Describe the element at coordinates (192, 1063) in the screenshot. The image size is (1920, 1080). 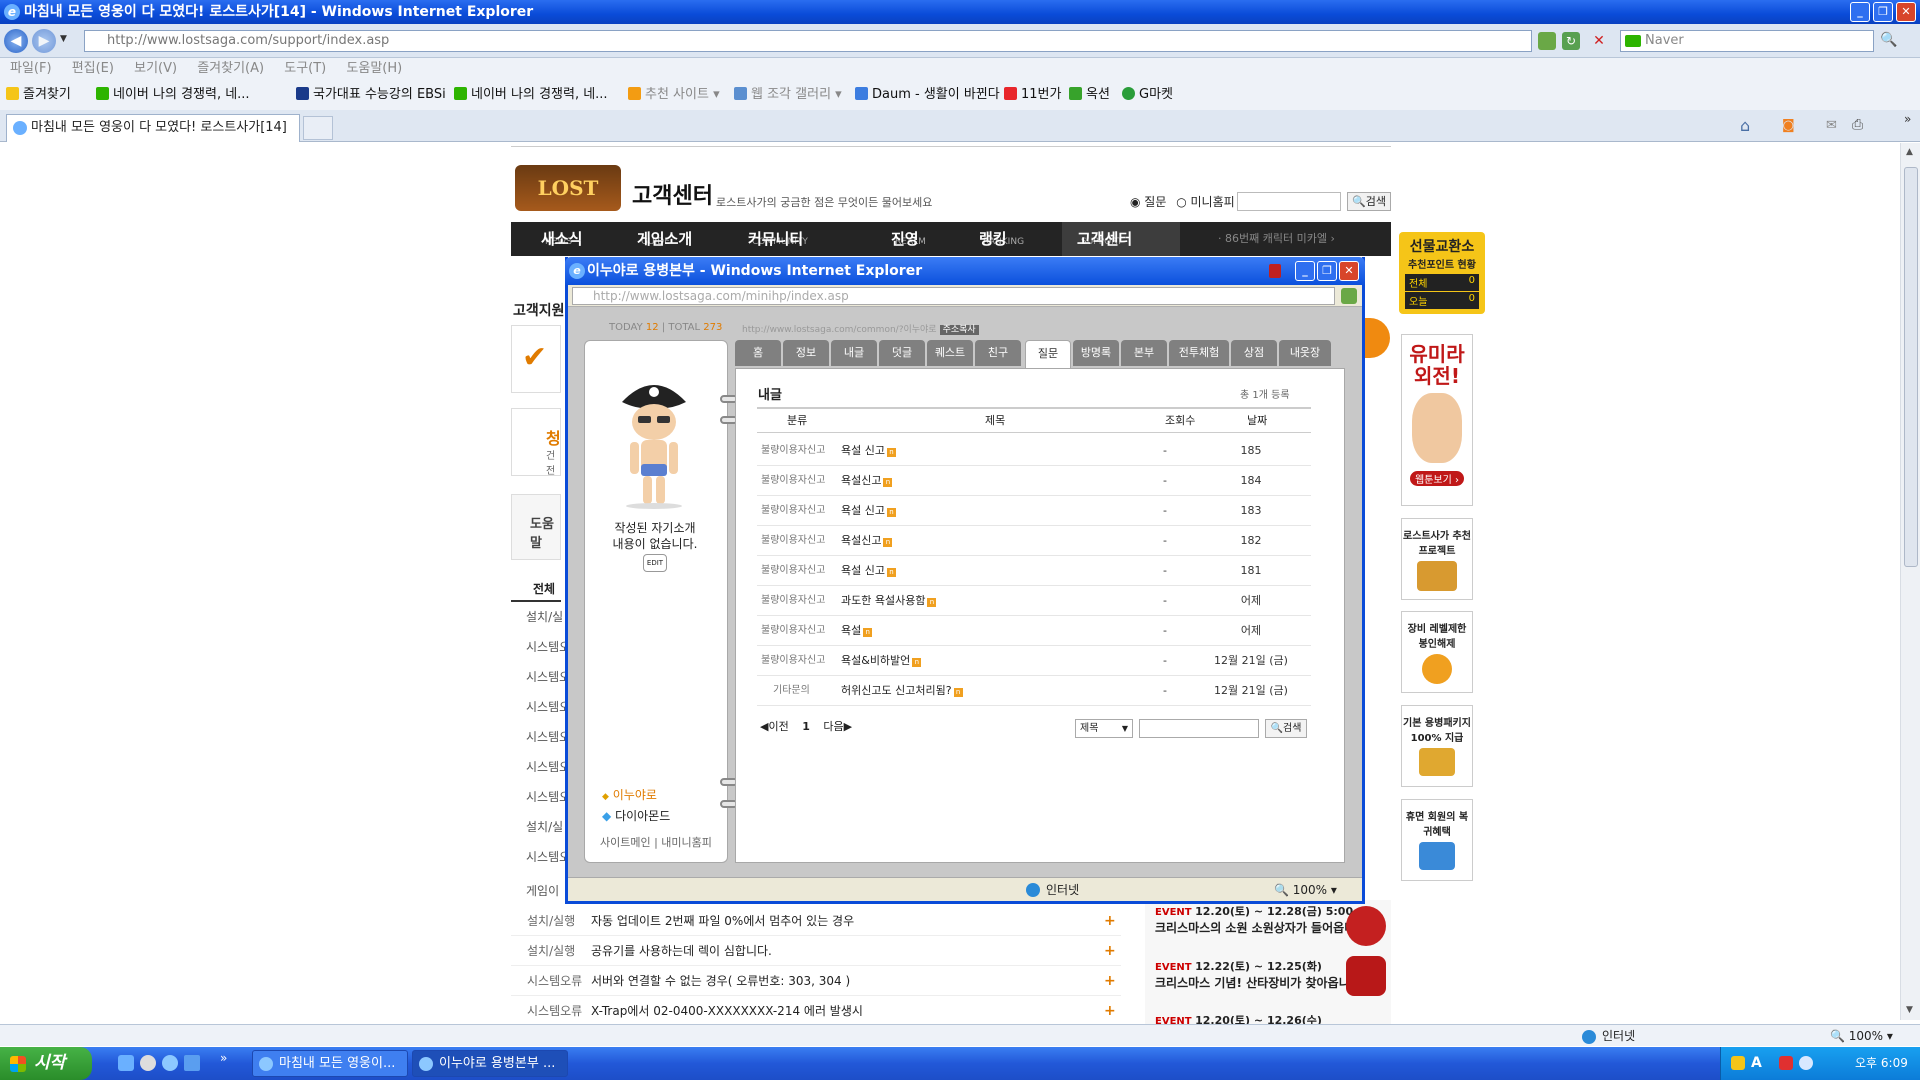
I see `quicklaunch-app-icon` at that location.